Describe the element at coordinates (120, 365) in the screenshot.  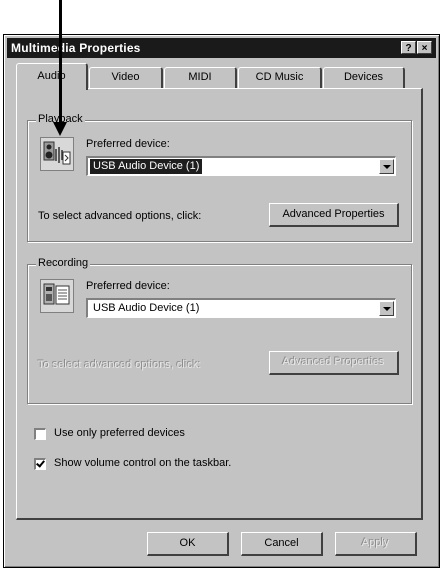
I see `recording-advanced-text: To select advanced options, click:` at that location.